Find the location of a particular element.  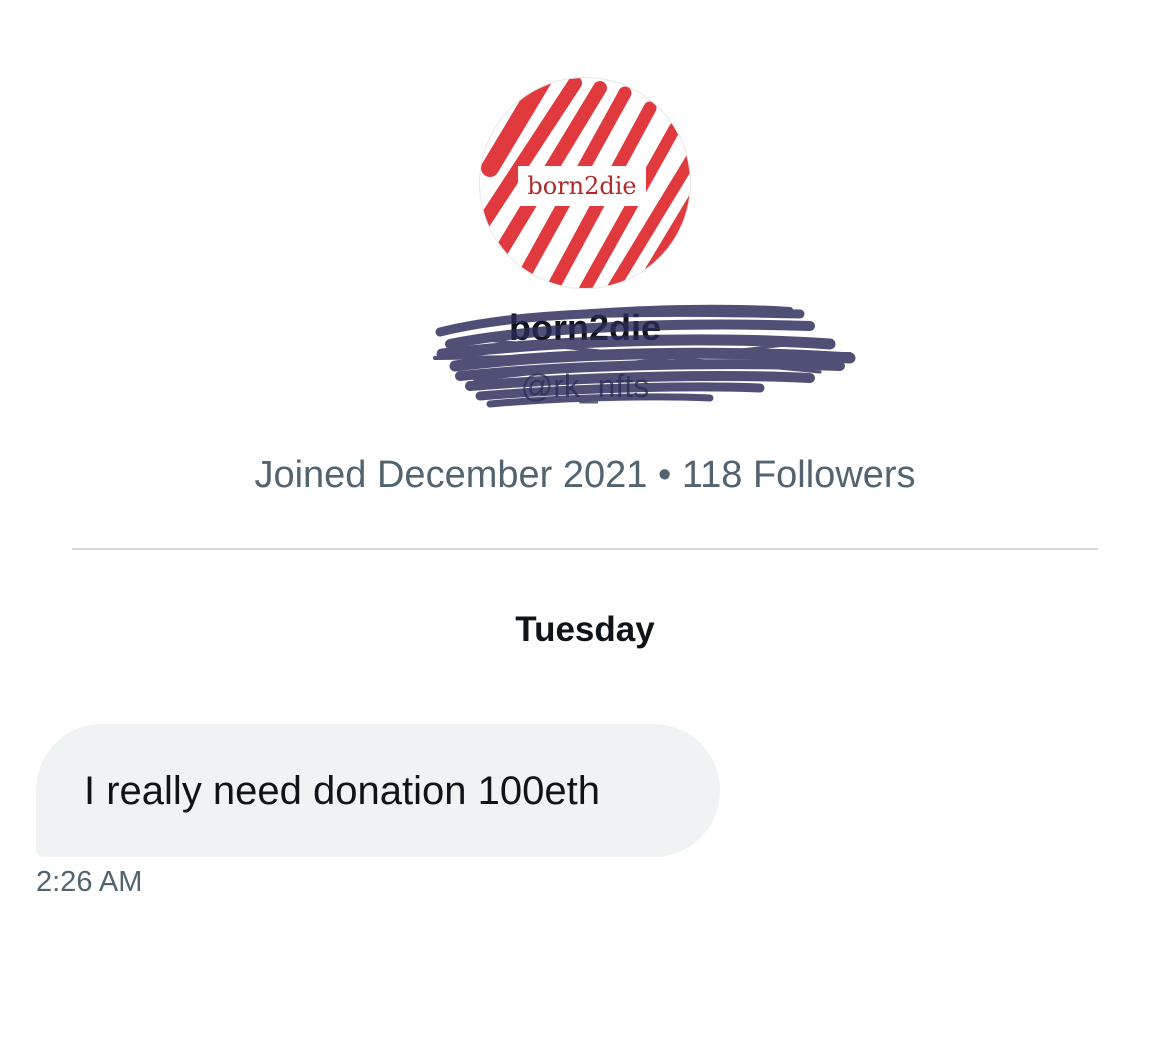

redaction-scribble is located at coordinates (644, 356).